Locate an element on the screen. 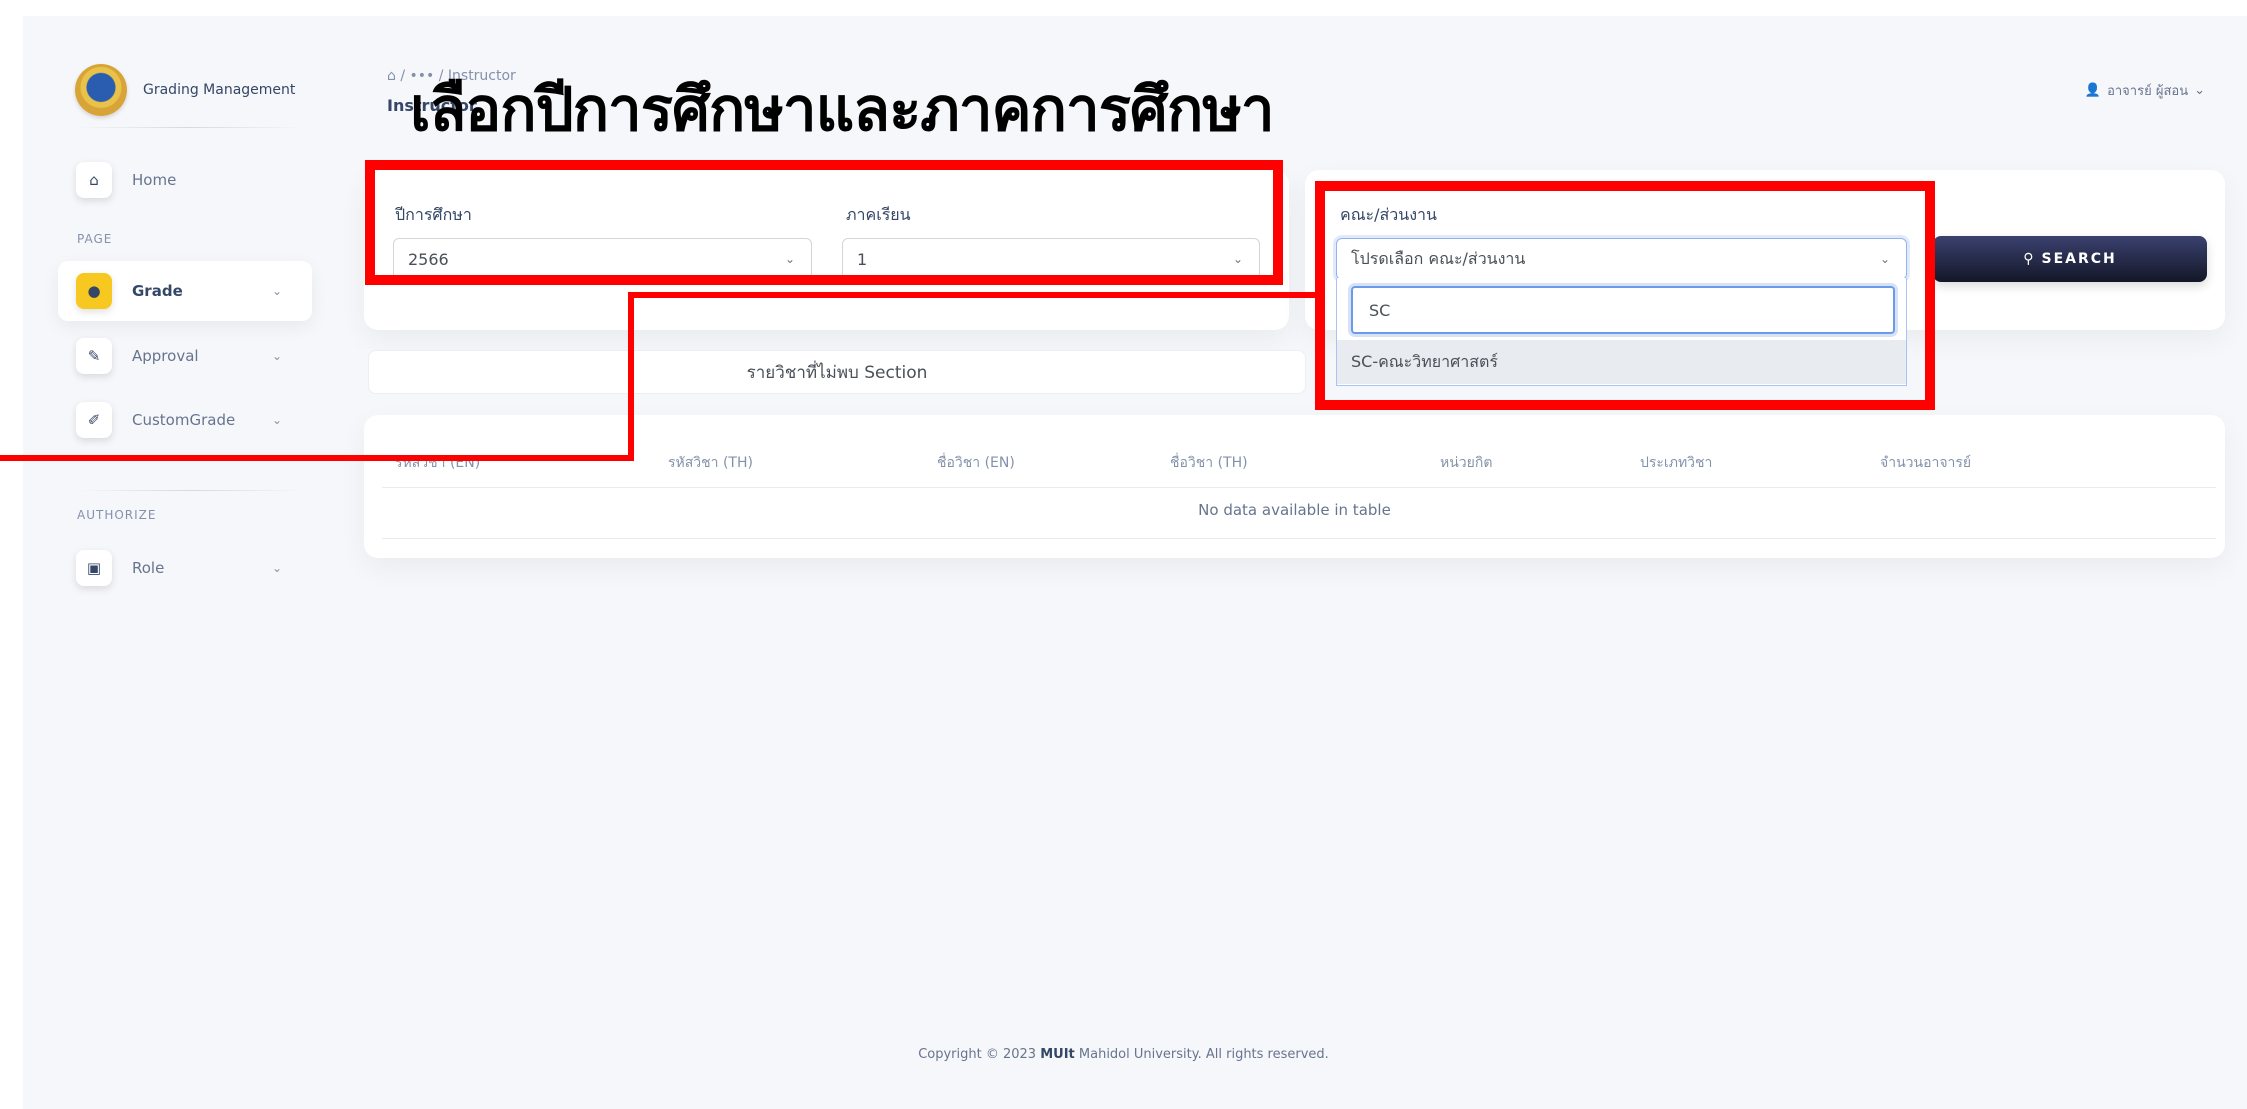 The image size is (2247, 1109). search-button: ⚲ SEARCH is located at coordinates (2070, 259).